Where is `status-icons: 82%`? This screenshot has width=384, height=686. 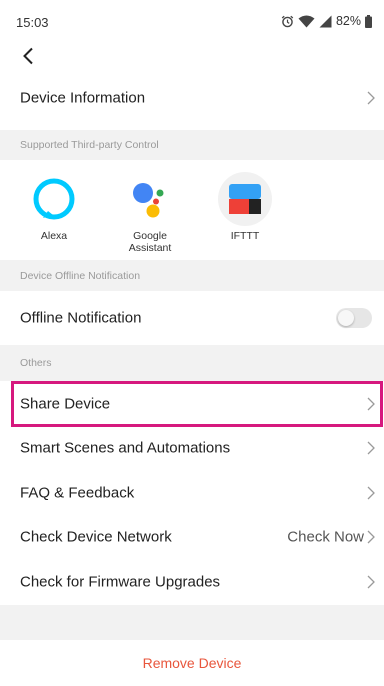 status-icons: 82% is located at coordinates (326, 21).